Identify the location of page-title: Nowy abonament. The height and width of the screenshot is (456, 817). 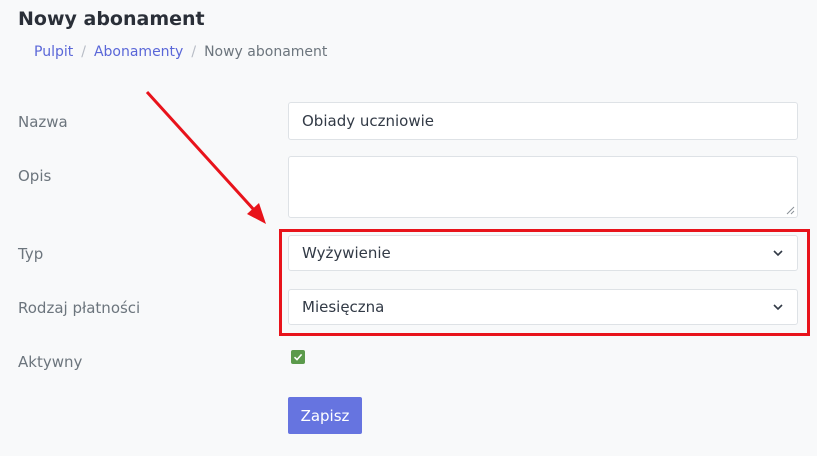
(111, 19).